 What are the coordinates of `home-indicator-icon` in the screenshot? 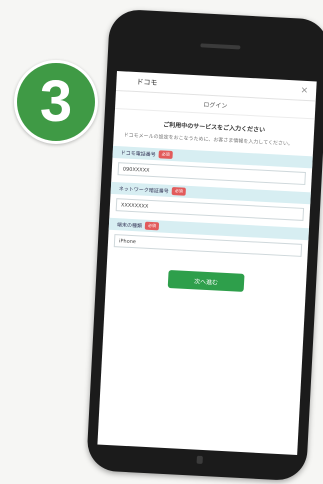 It's located at (199, 460).